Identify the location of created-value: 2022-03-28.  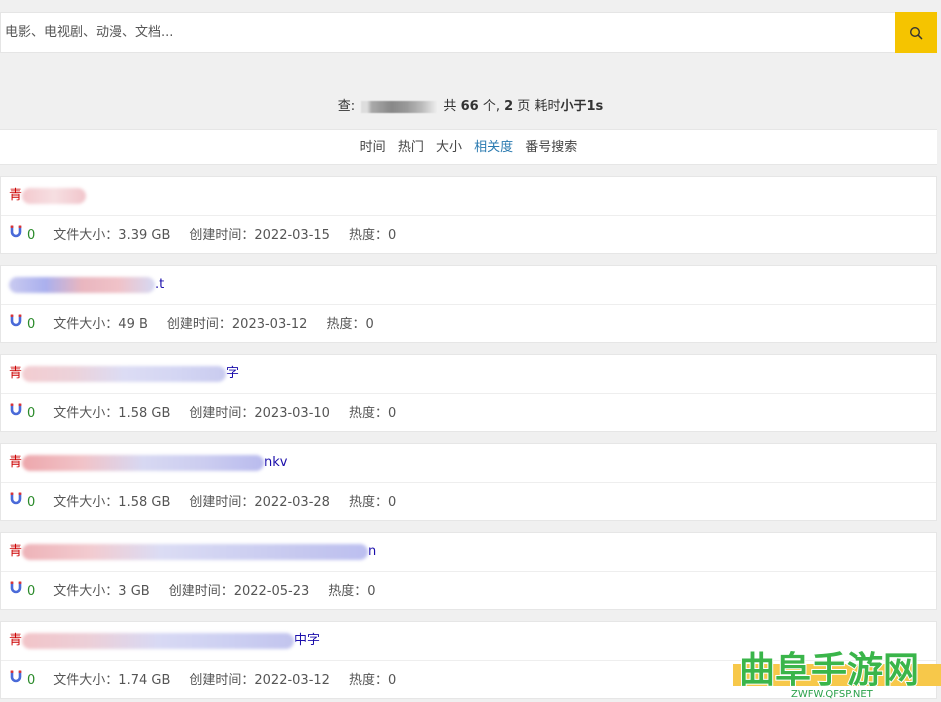
(292, 502).